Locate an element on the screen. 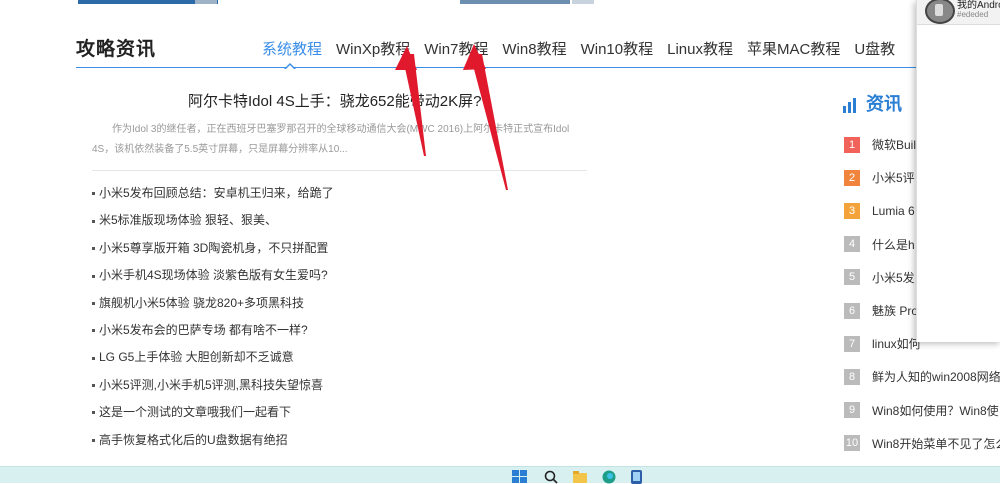 This screenshot has width=1000, height=484. rank-link: Lumia 6 is located at coordinates (893, 211).